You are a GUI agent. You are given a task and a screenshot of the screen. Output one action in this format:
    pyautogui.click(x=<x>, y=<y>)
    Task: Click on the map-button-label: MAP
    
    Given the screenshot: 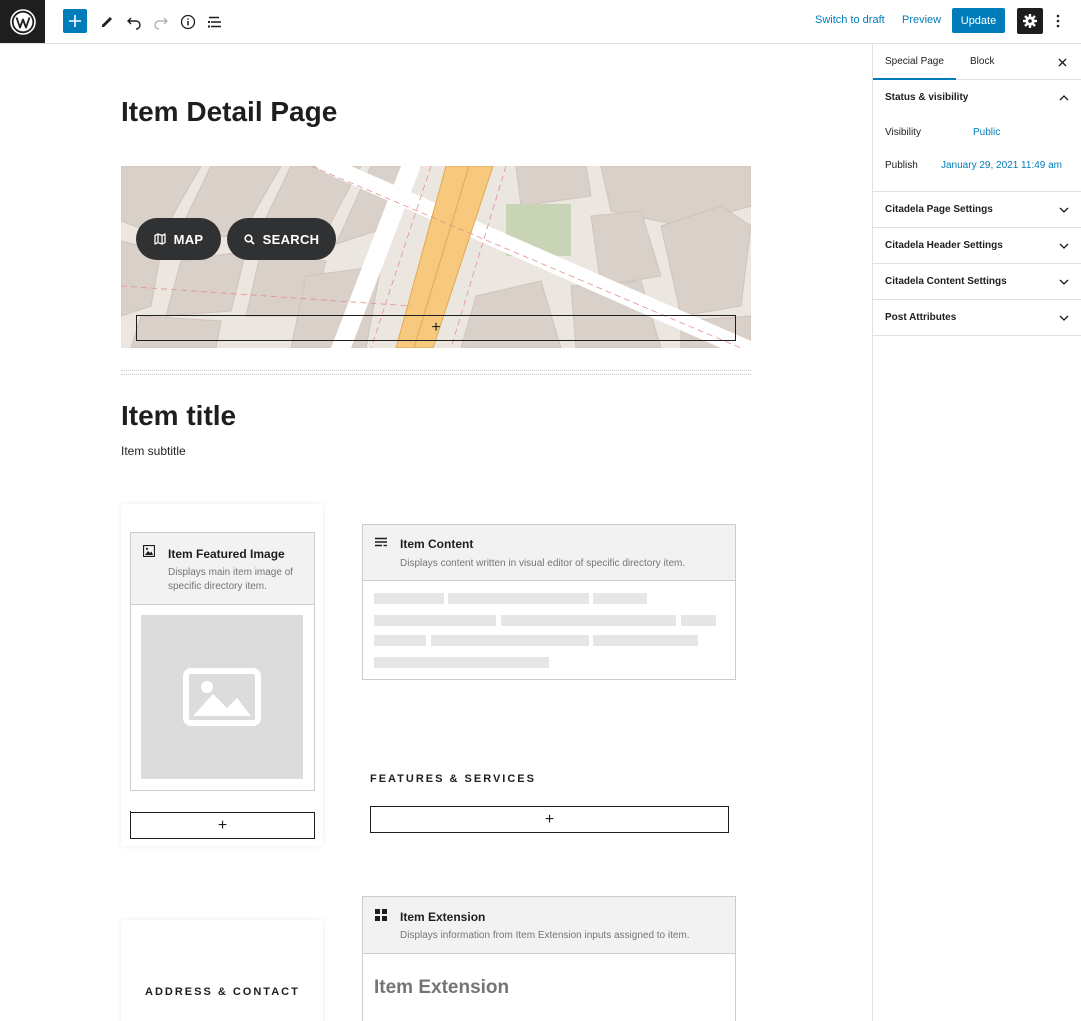 What is the action you would take?
    pyautogui.click(x=188, y=239)
    